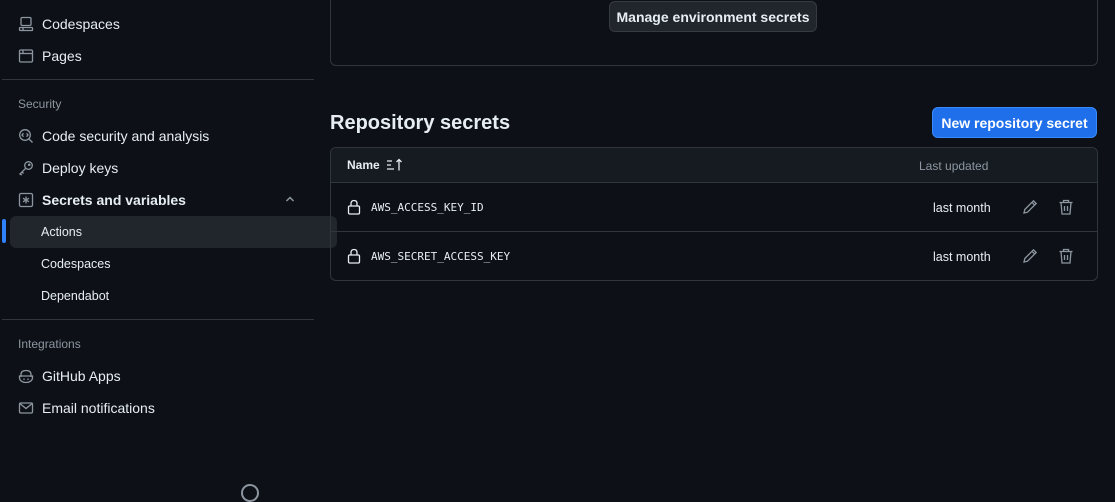 The width and height of the screenshot is (1115, 502). Describe the element at coordinates (40, 104) in the screenshot. I see `section-label-security: Security` at that location.